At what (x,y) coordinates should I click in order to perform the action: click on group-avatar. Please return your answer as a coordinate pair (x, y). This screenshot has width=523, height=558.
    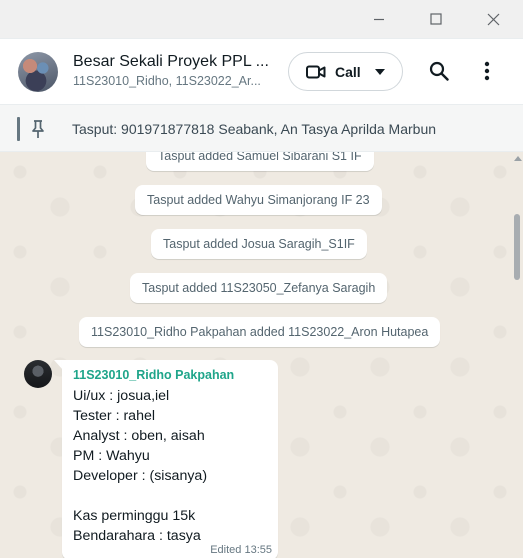
    Looking at the image, I should click on (38, 72).